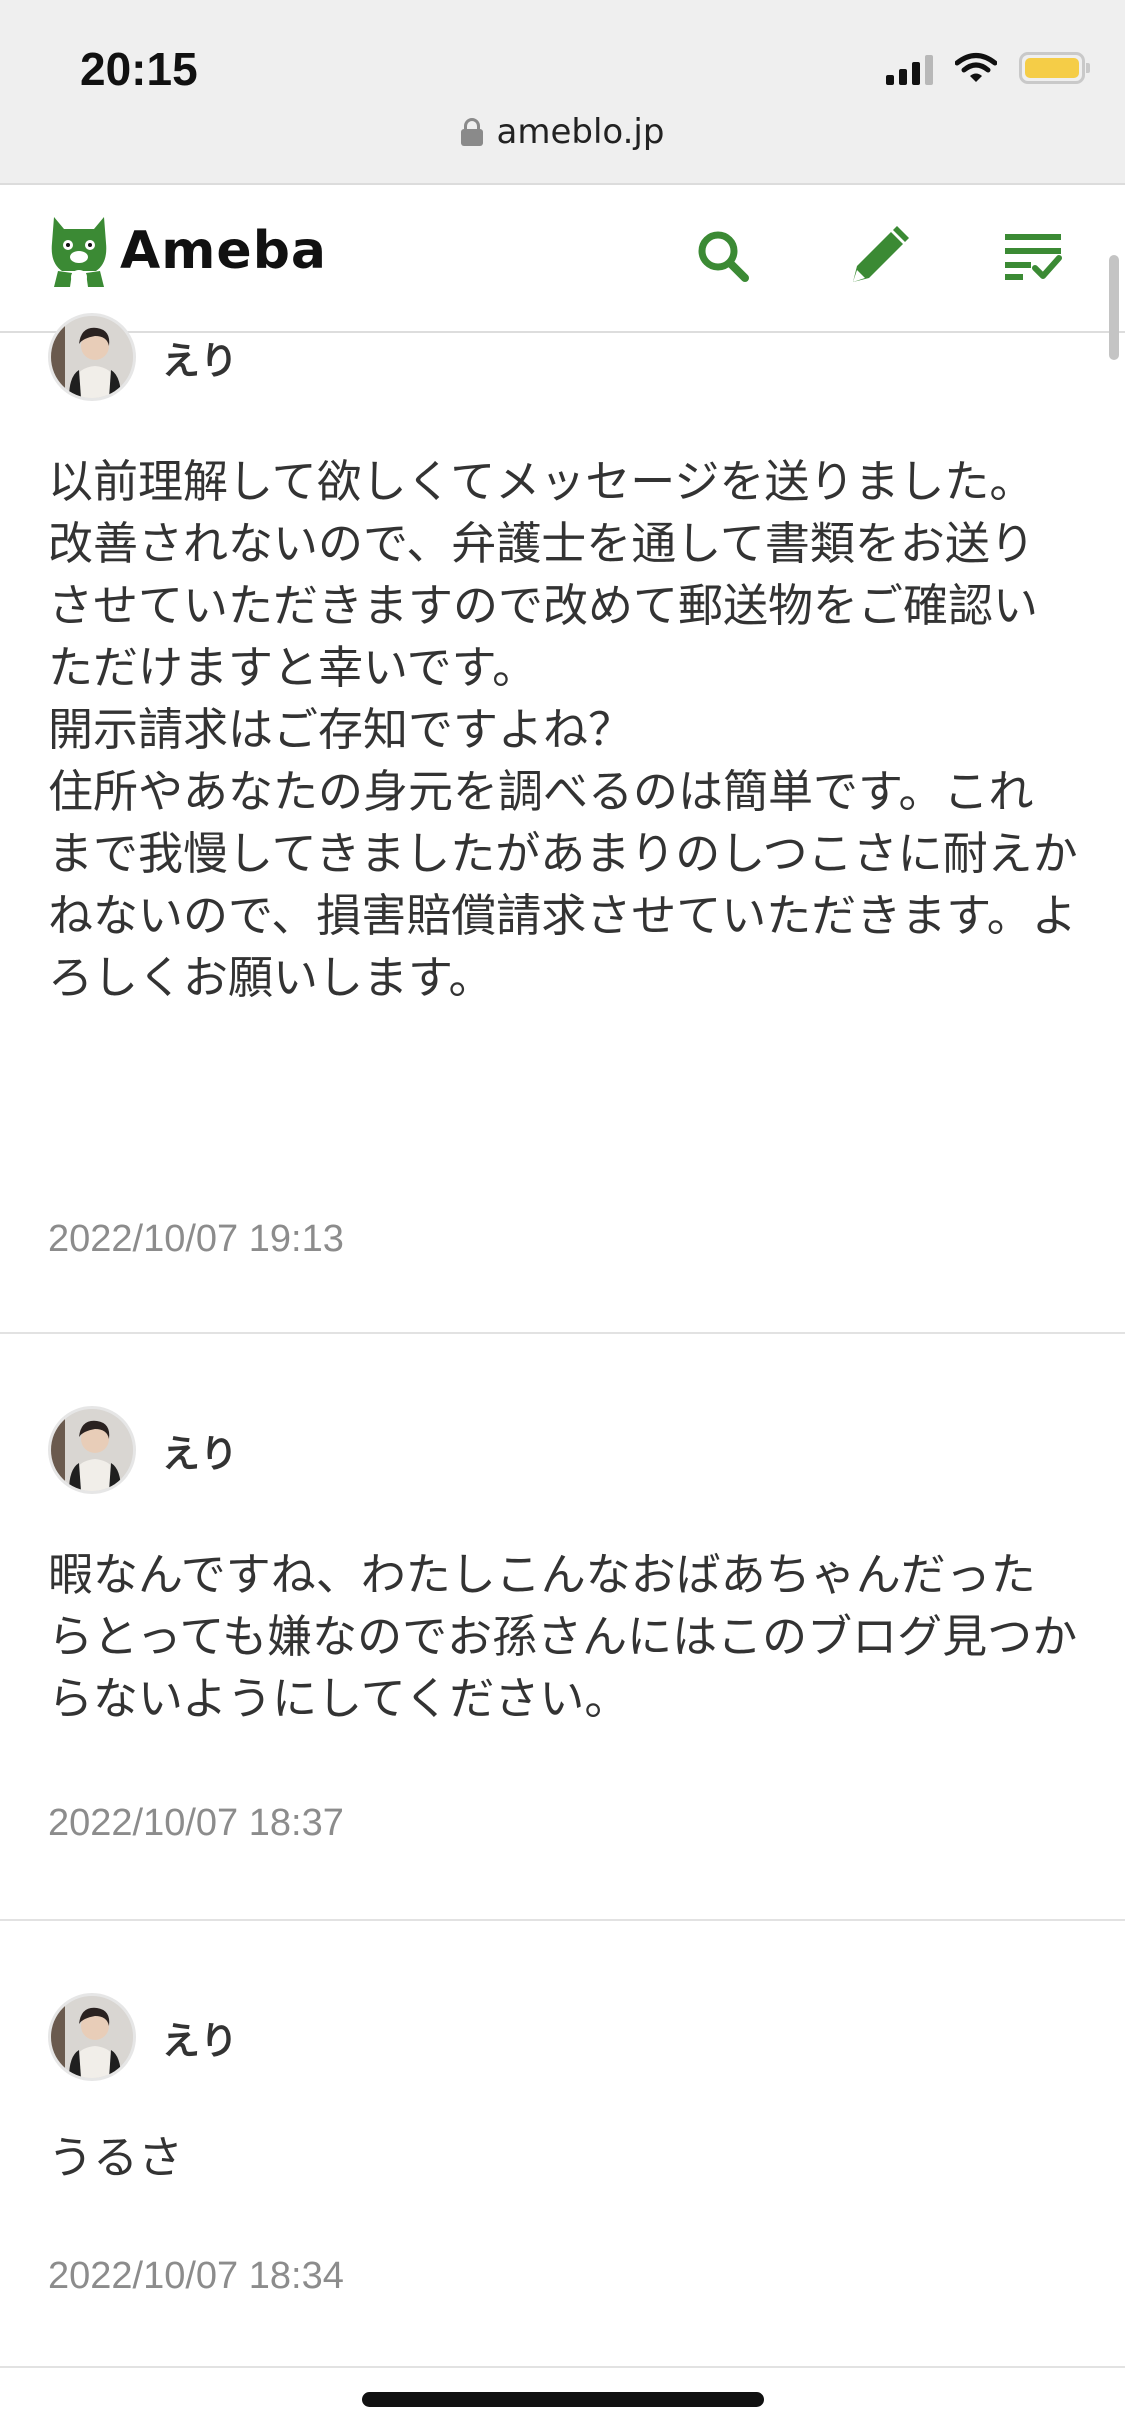 The image size is (1125, 2436). What do you see at coordinates (471, 132) in the screenshot?
I see `lock-icon` at bounding box center [471, 132].